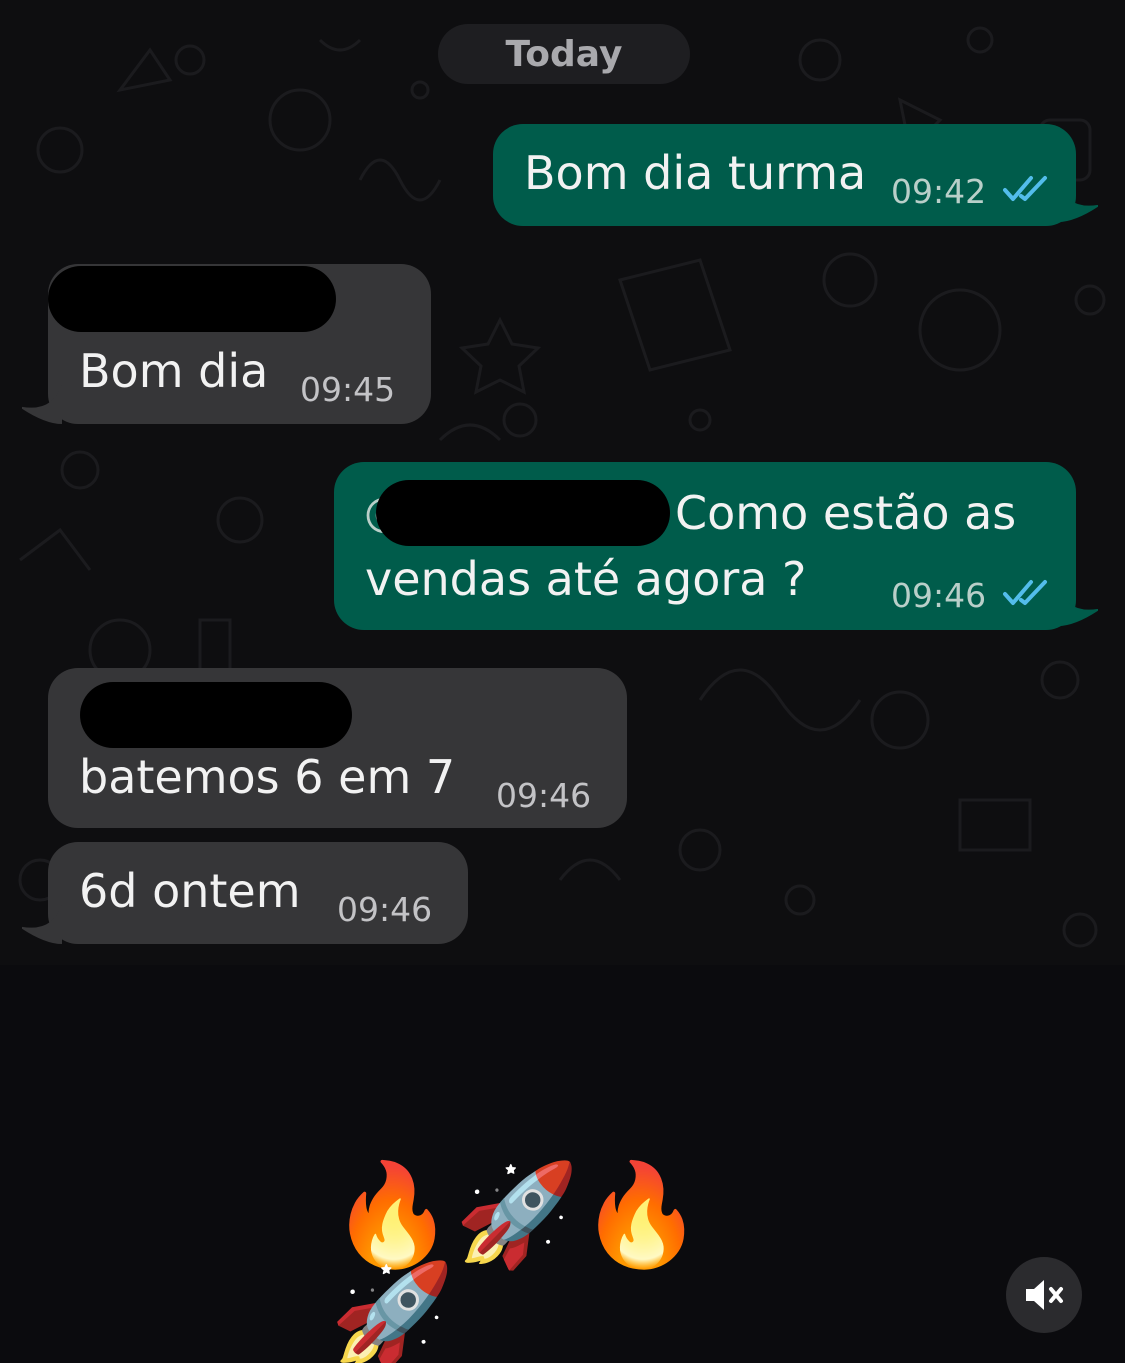 This screenshot has height=1363, width=1125. I want to click on redacted-mention, so click(523, 513).